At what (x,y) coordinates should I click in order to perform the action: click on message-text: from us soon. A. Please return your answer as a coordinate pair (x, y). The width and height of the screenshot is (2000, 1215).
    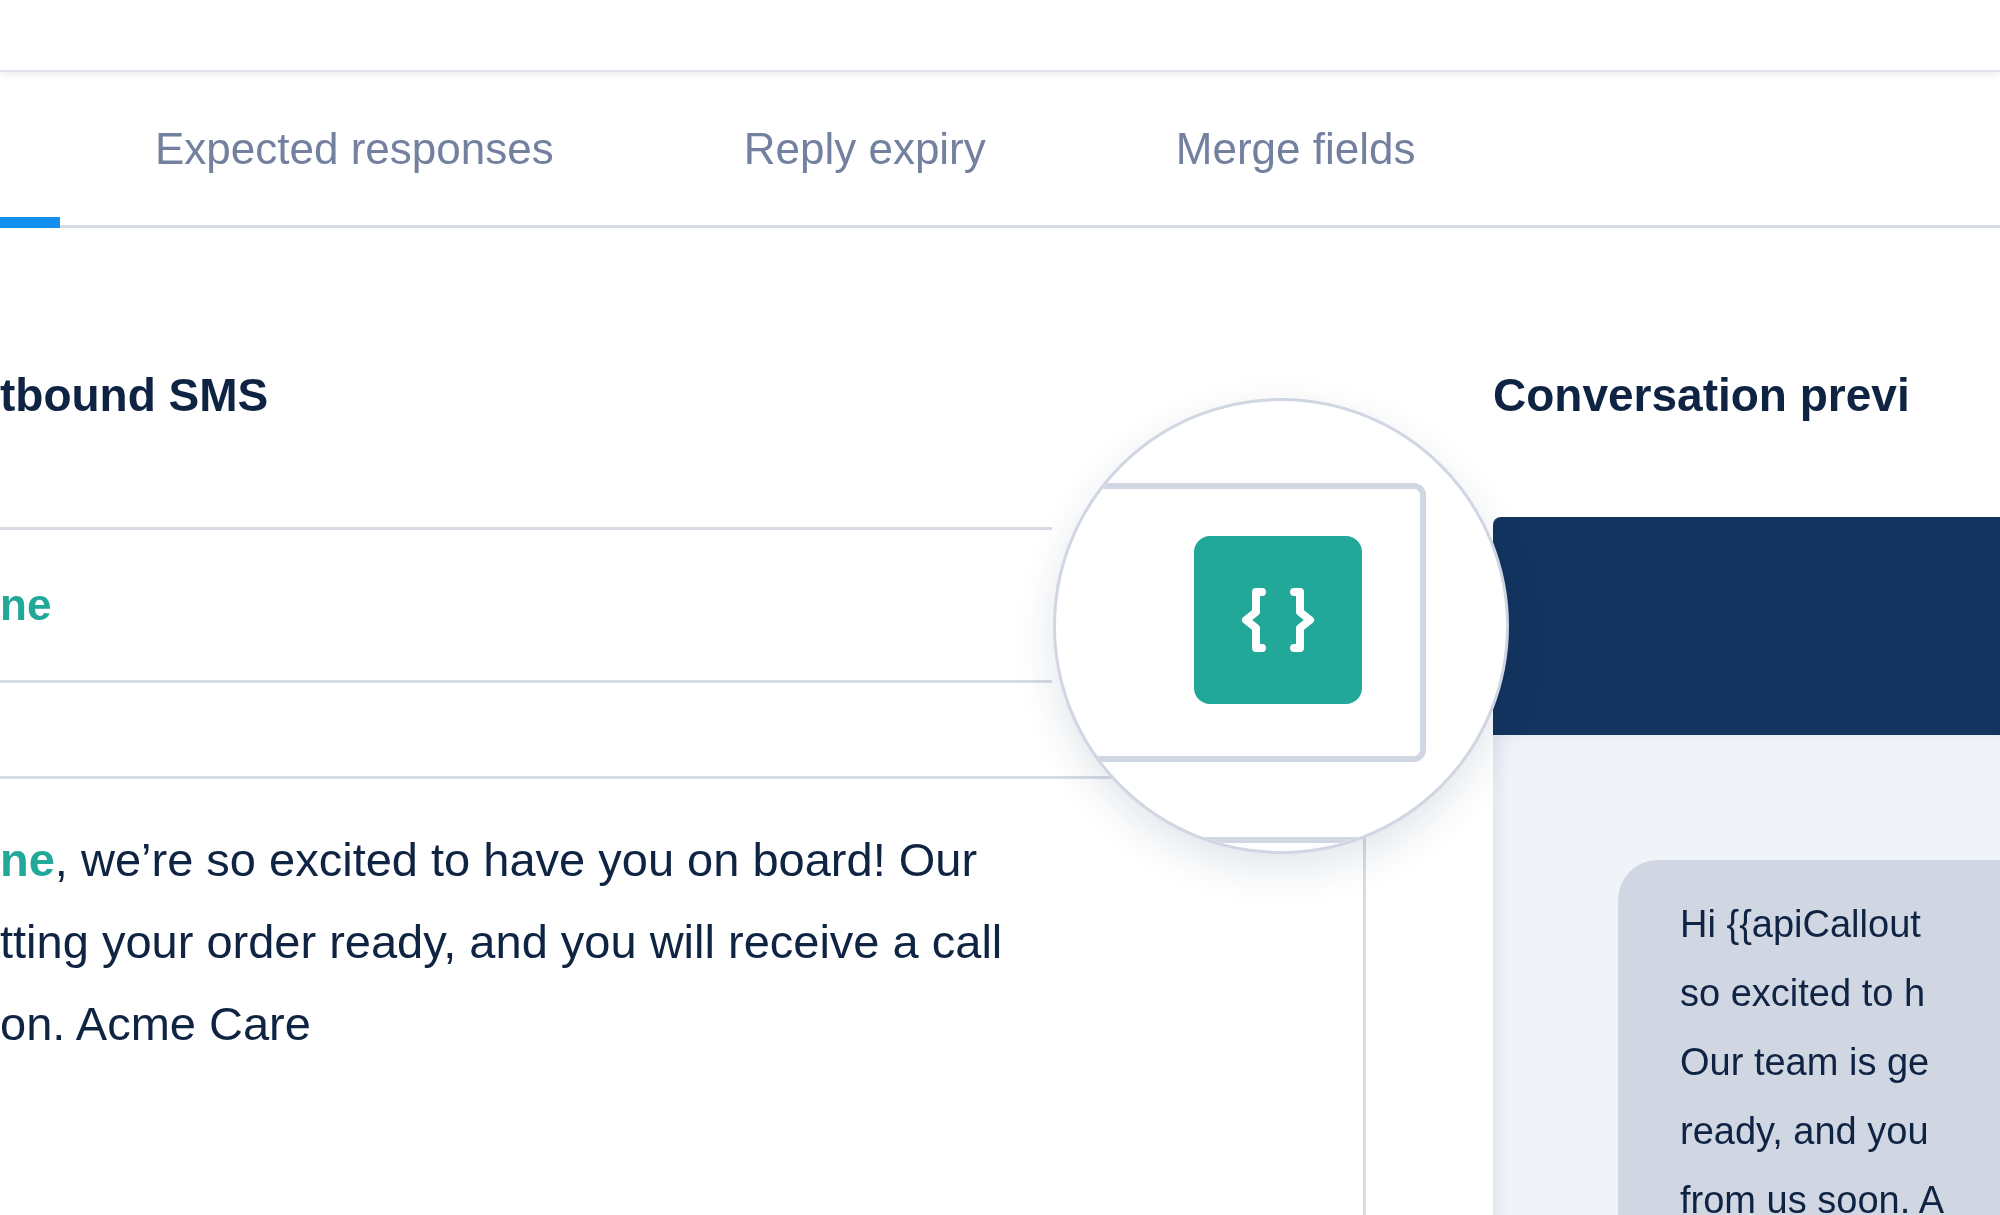
    Looking at the image, I should click on (1812, 1196).